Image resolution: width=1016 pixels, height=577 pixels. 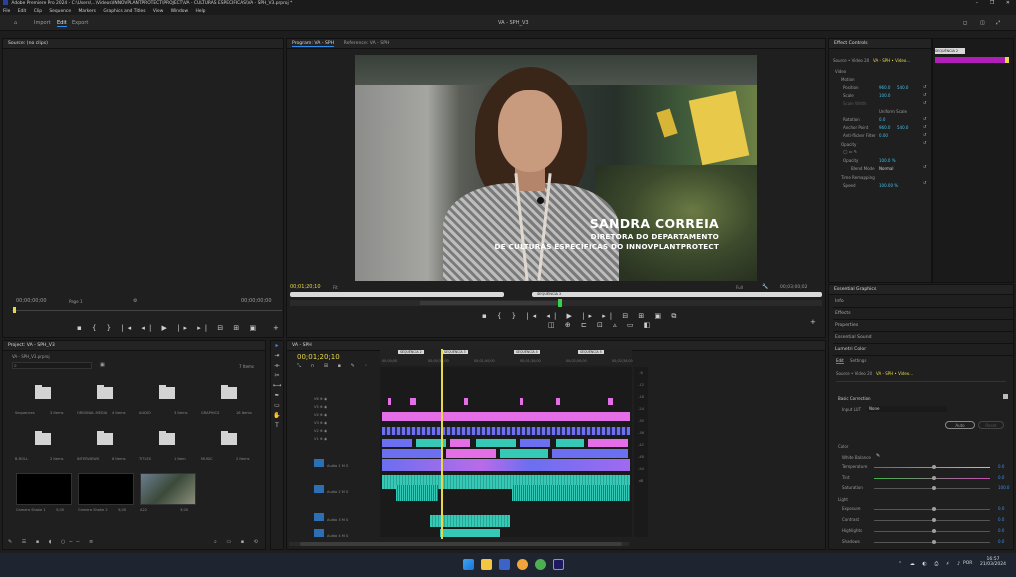 I want to click on ec-rotation-value: 0.0, so click(x=882, y=119).